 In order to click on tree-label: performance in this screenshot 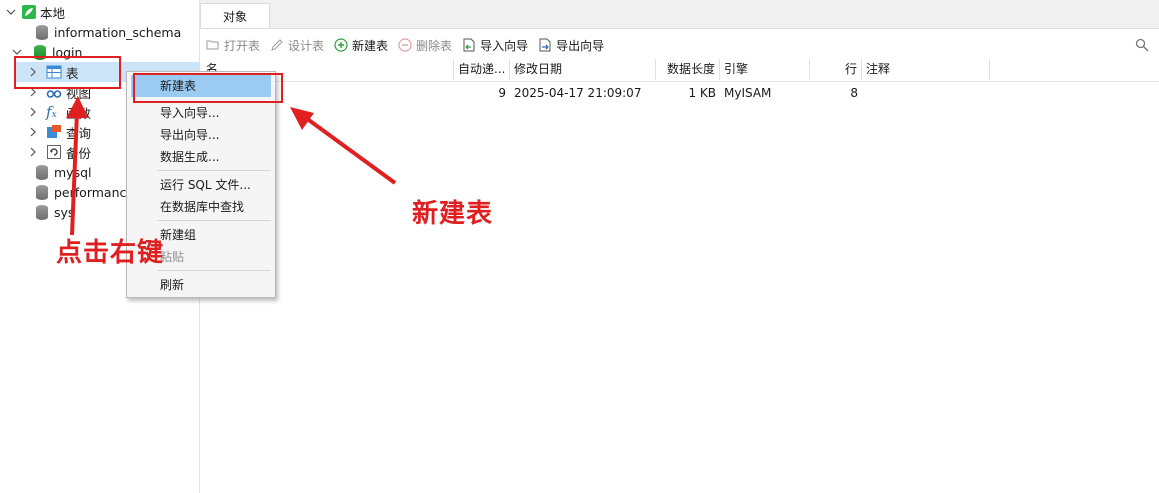, I will do `click(94, 192)`.